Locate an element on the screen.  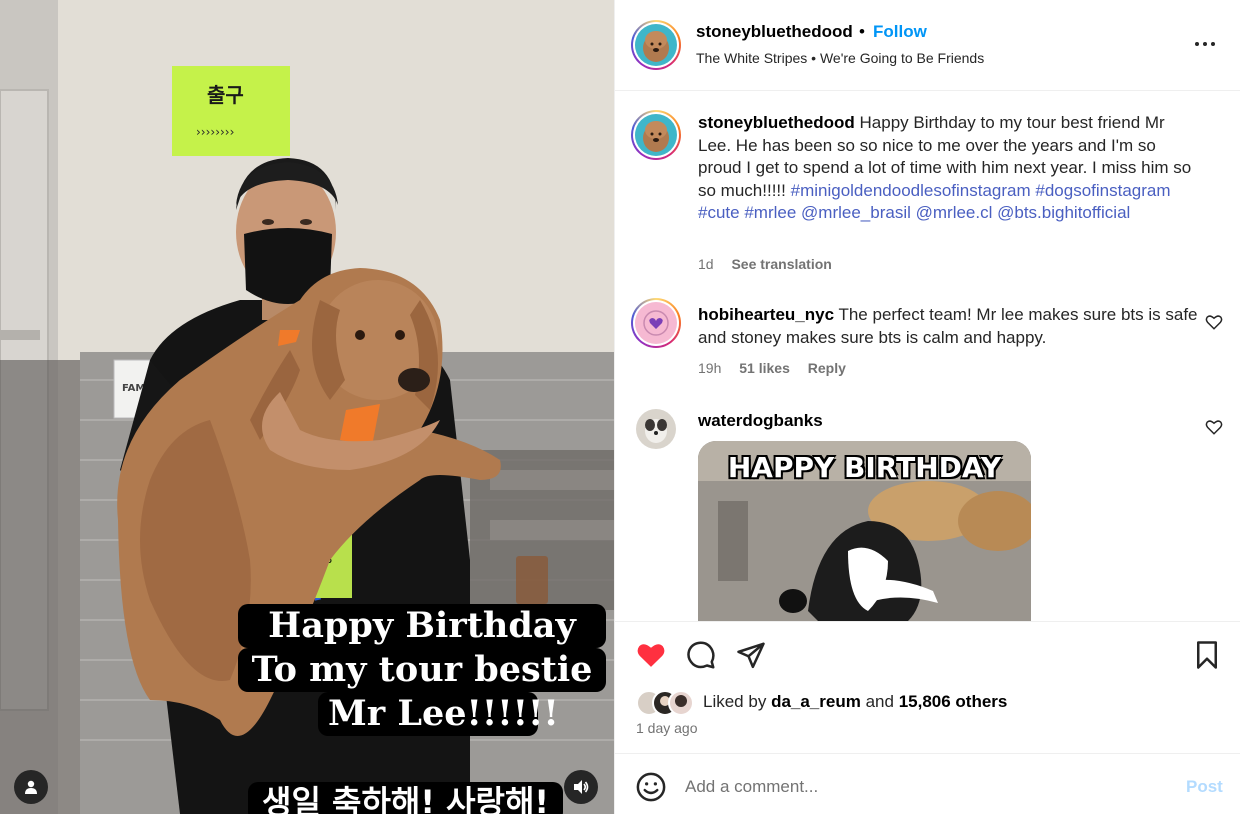
audio-toggle-button is located at coordinates (581, 787).